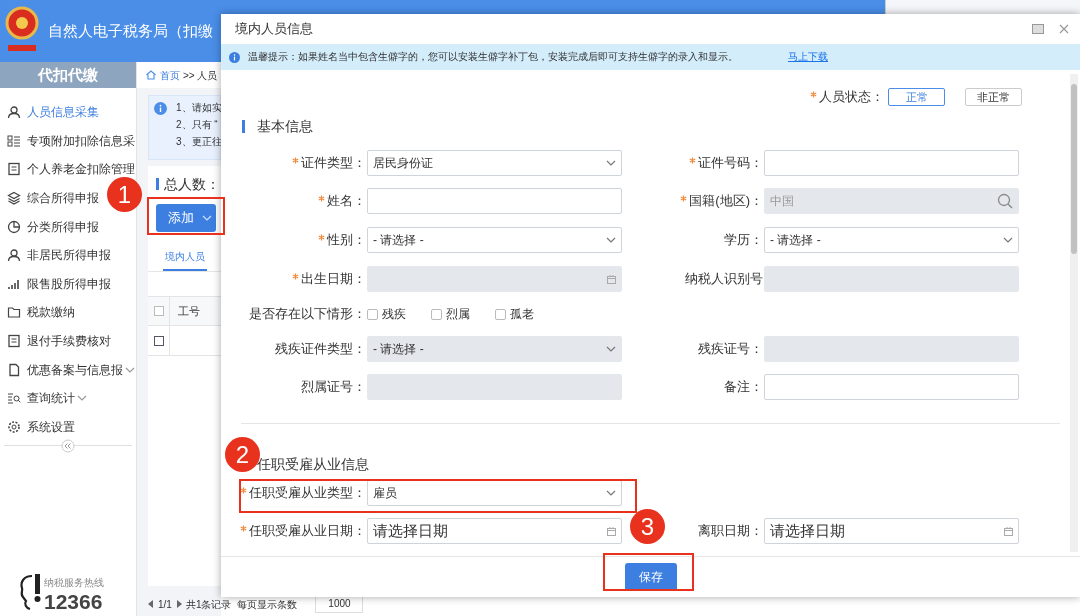 The image size is (1080, 616). Describe the element at coordinates (192, 184) in the screenshot. I see `total-count-label: 总人数：` at that location.